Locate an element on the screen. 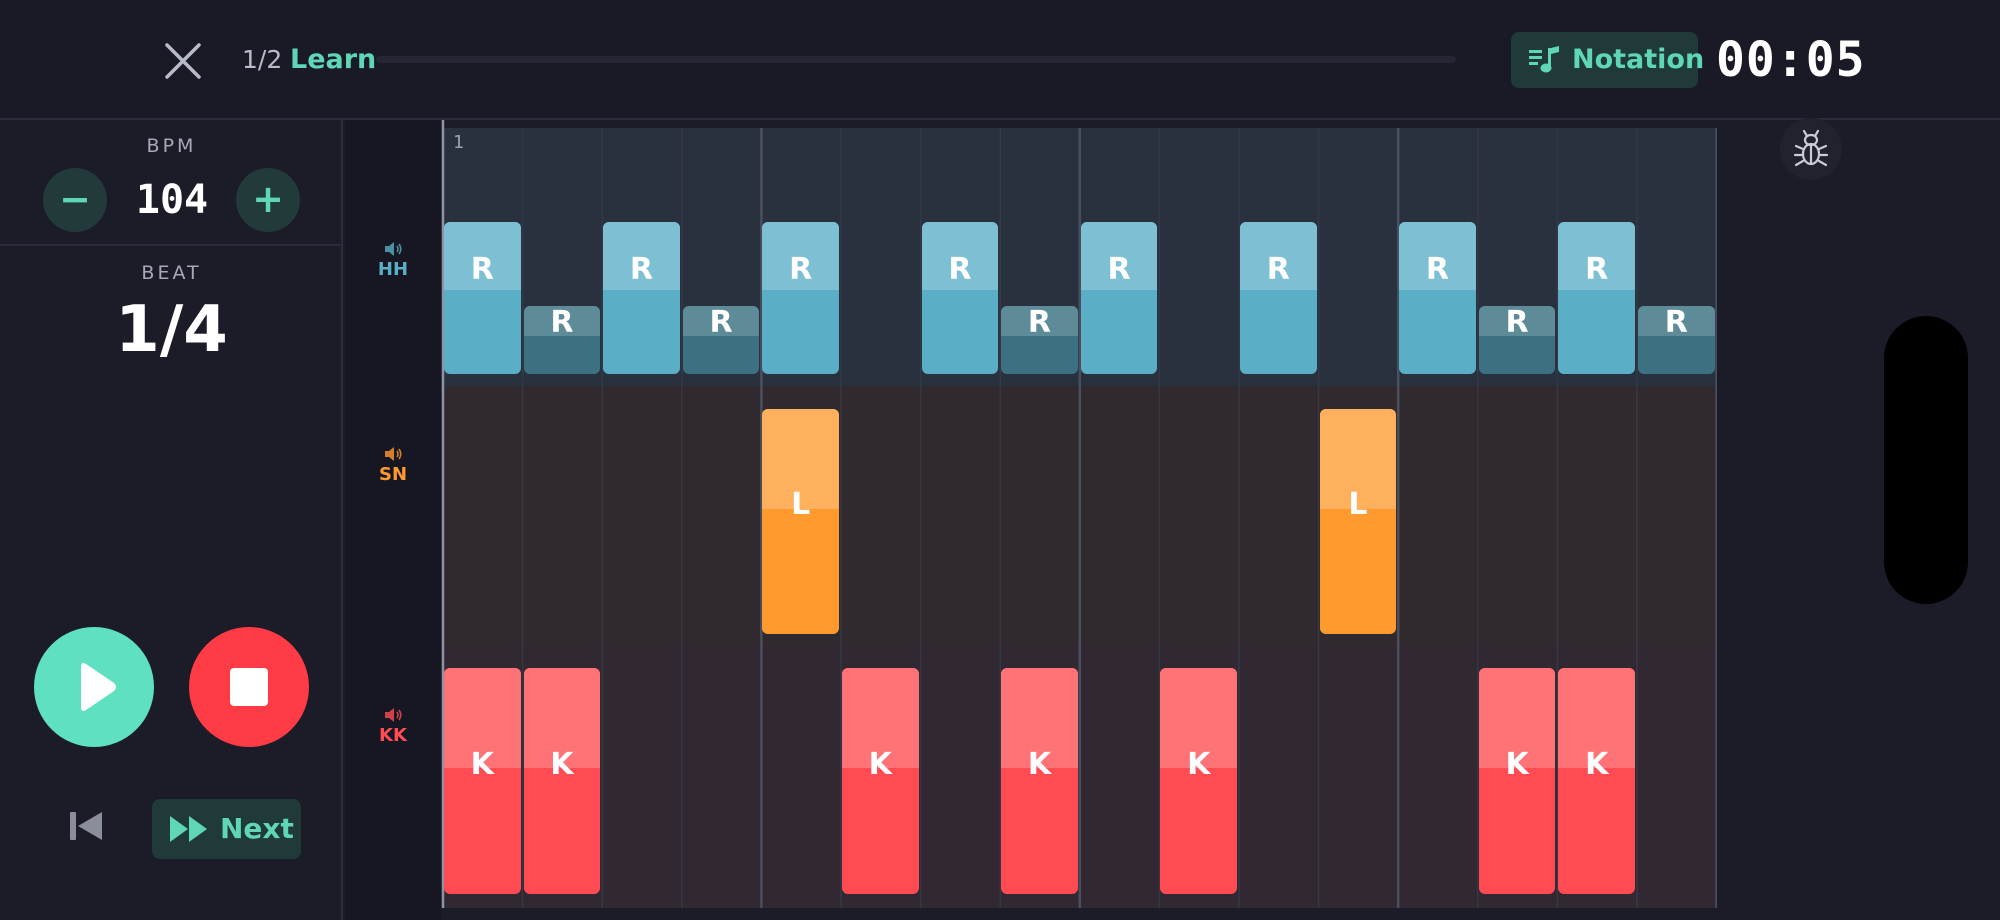 This screenshot has height=920, width=2000. next-button: Next is located at coordinates (226, 829).